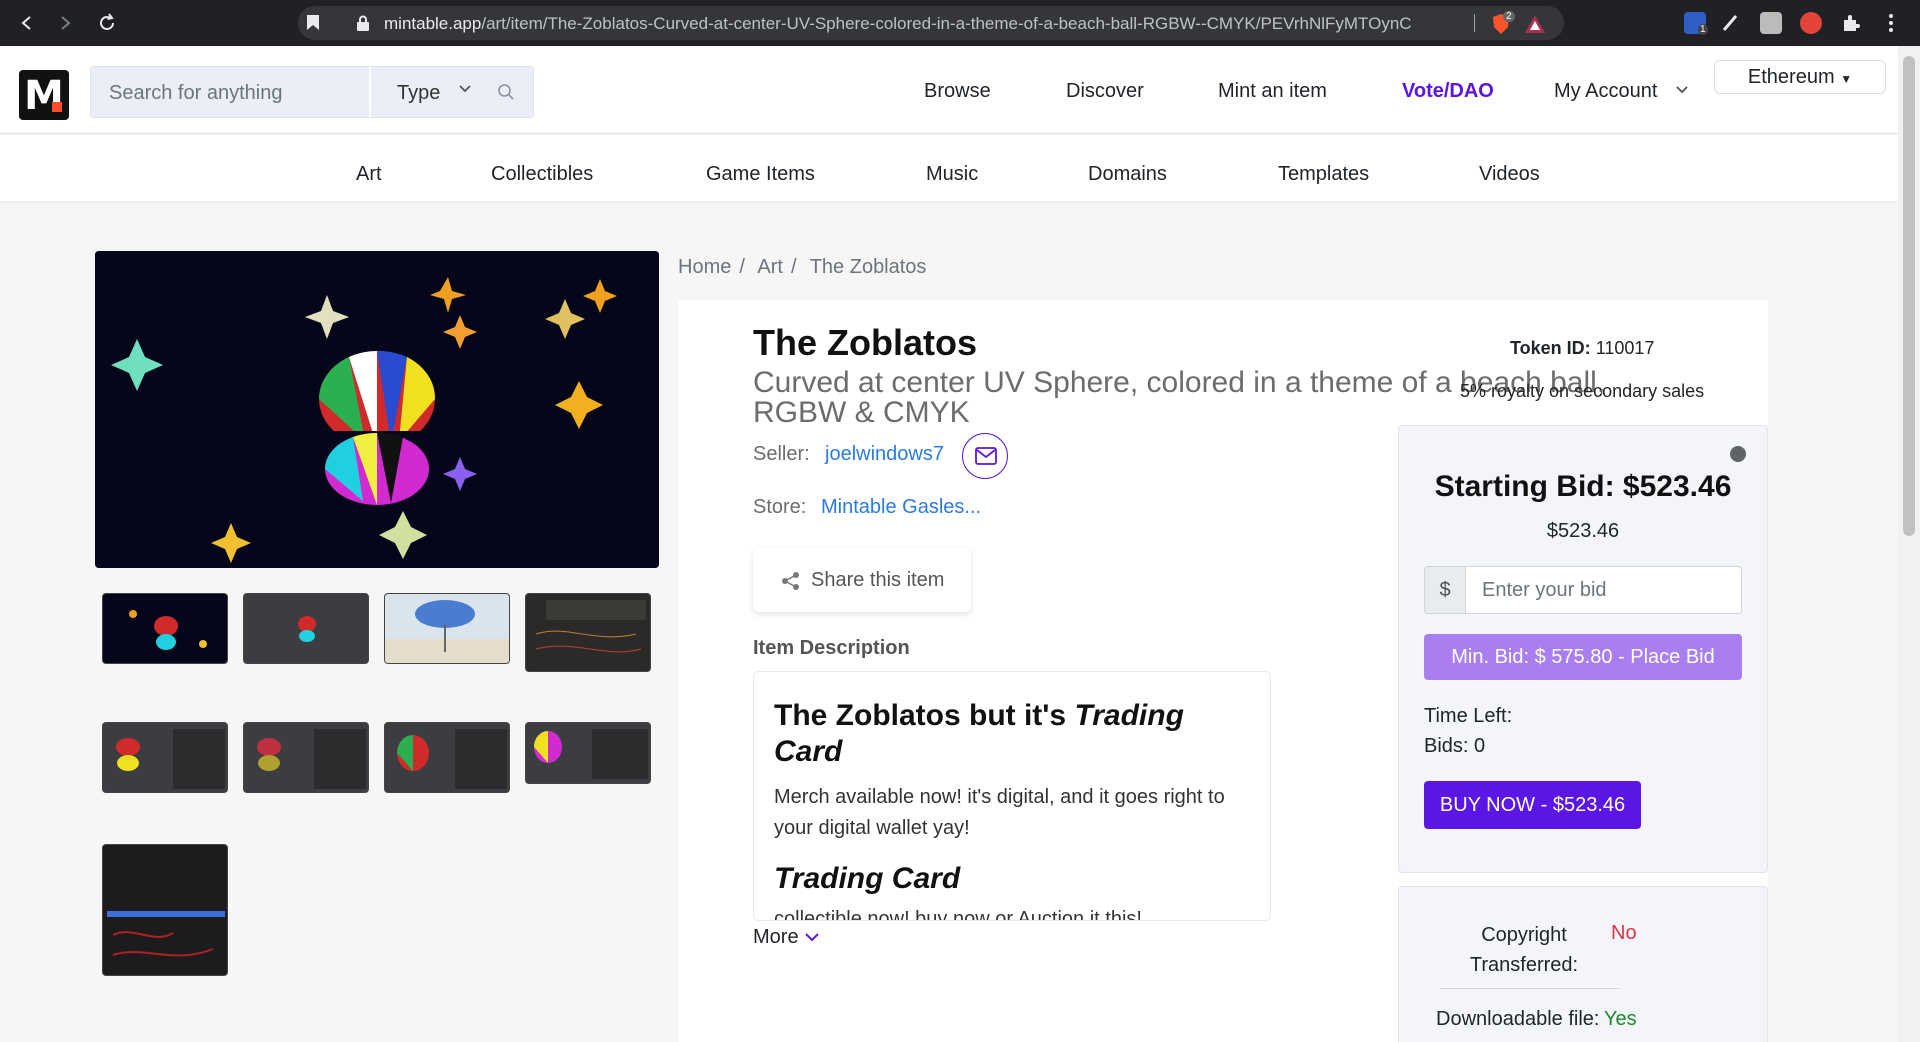  I want to click on browser-menu-icon, so click(1891, 23).